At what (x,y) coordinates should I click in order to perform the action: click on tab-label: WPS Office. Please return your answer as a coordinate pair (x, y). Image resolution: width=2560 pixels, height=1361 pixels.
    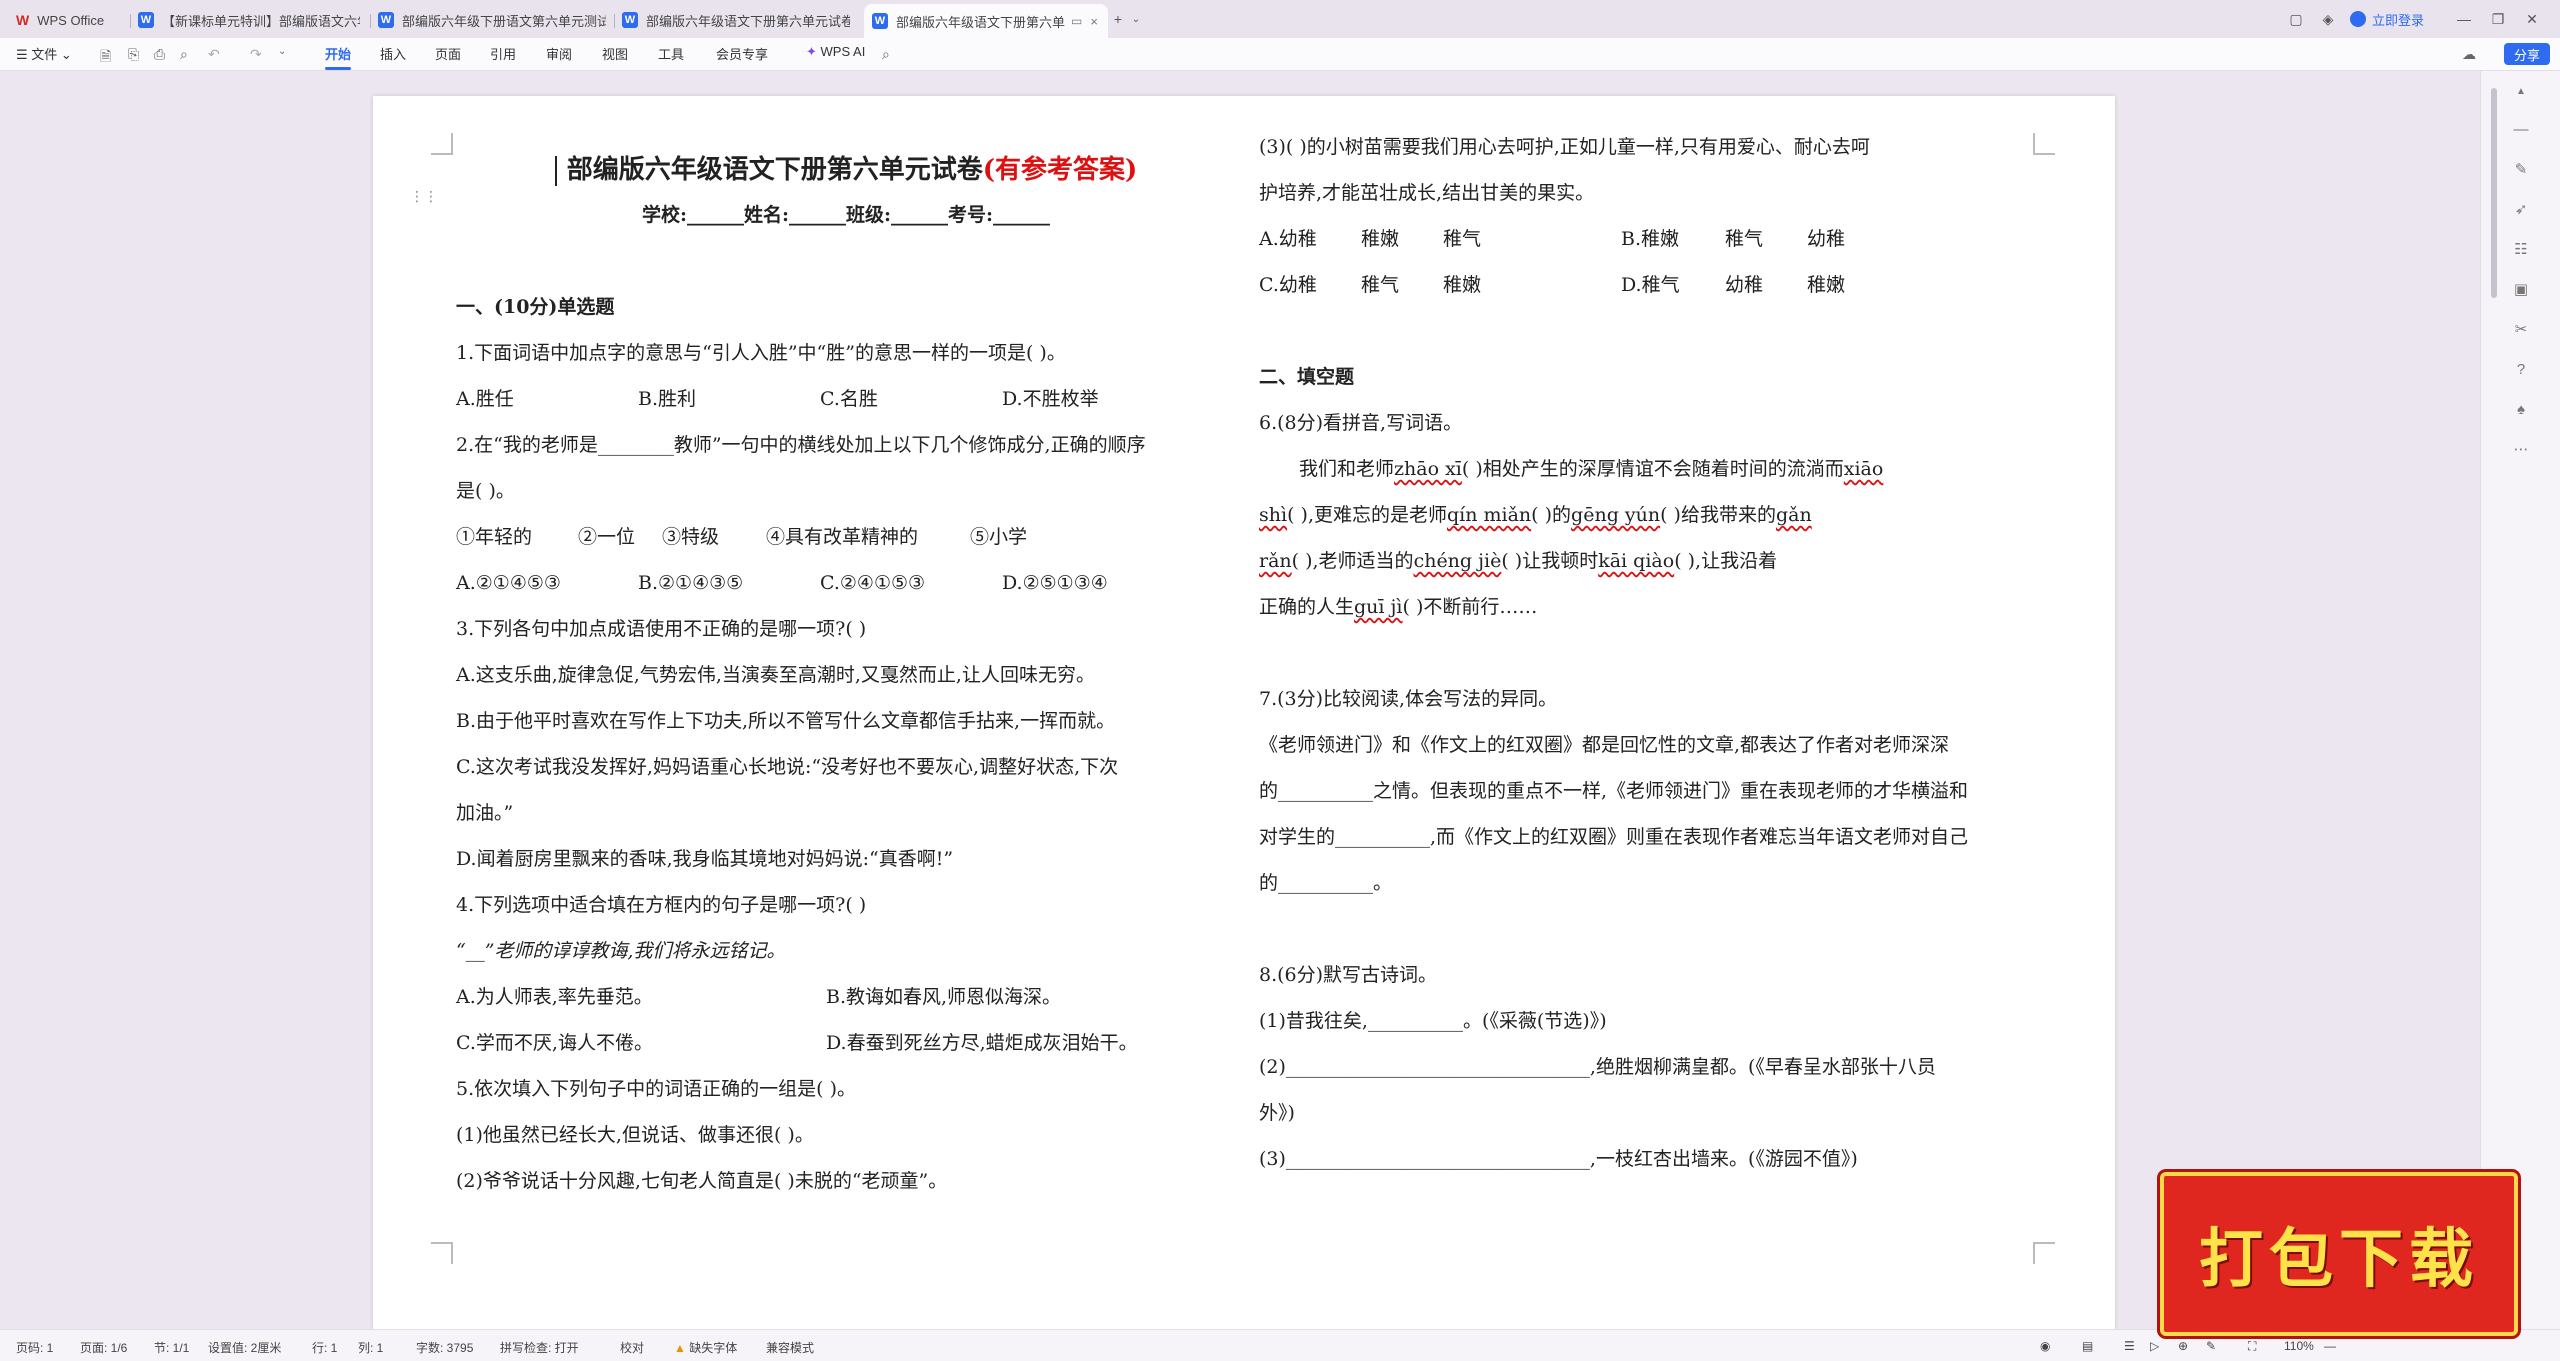
    Looking at the image, I should click on (71, 20).